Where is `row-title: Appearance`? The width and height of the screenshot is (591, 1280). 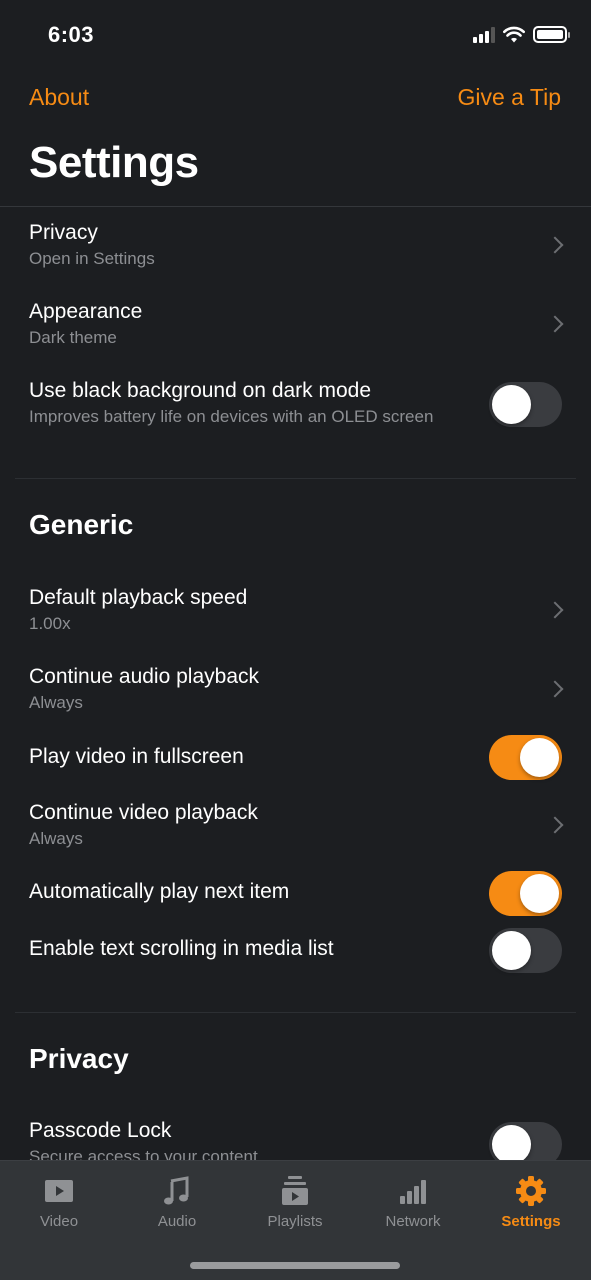 row-title: Appearance is located at coordinates (86, 311).